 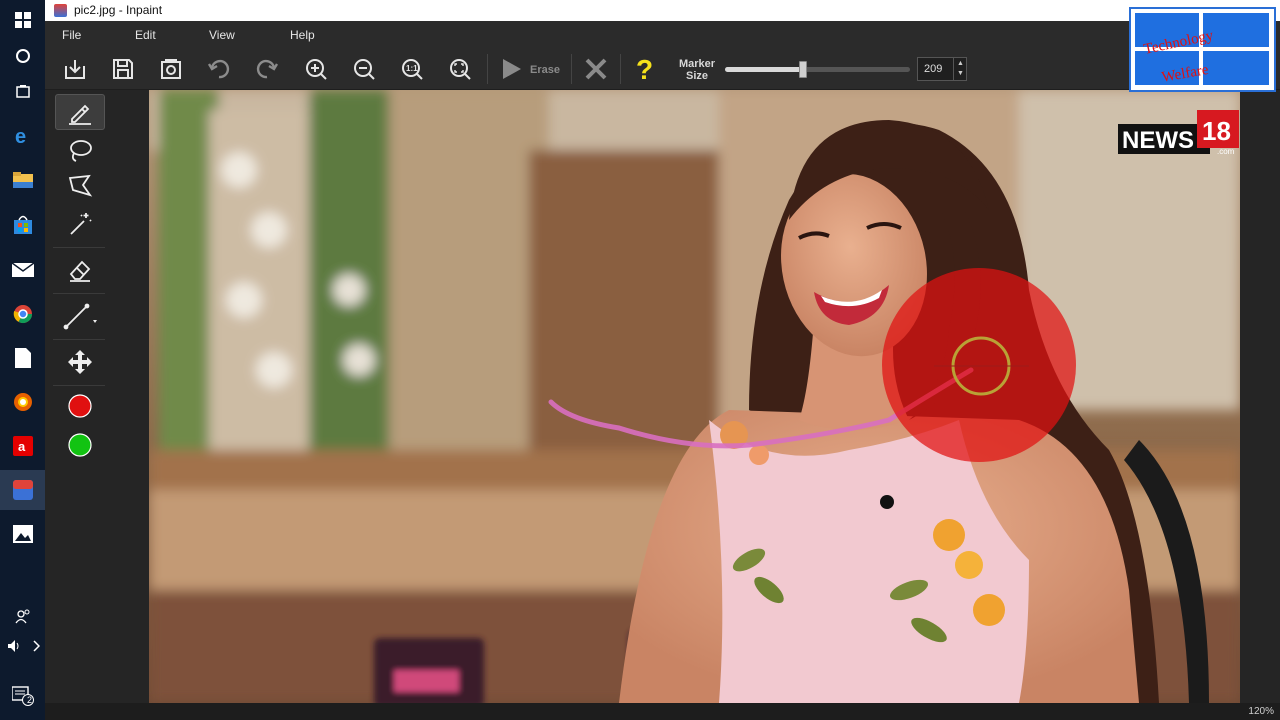 I want to click on technology-welfare-watermark: Technology Welfare, so click(x=1202, y=49).